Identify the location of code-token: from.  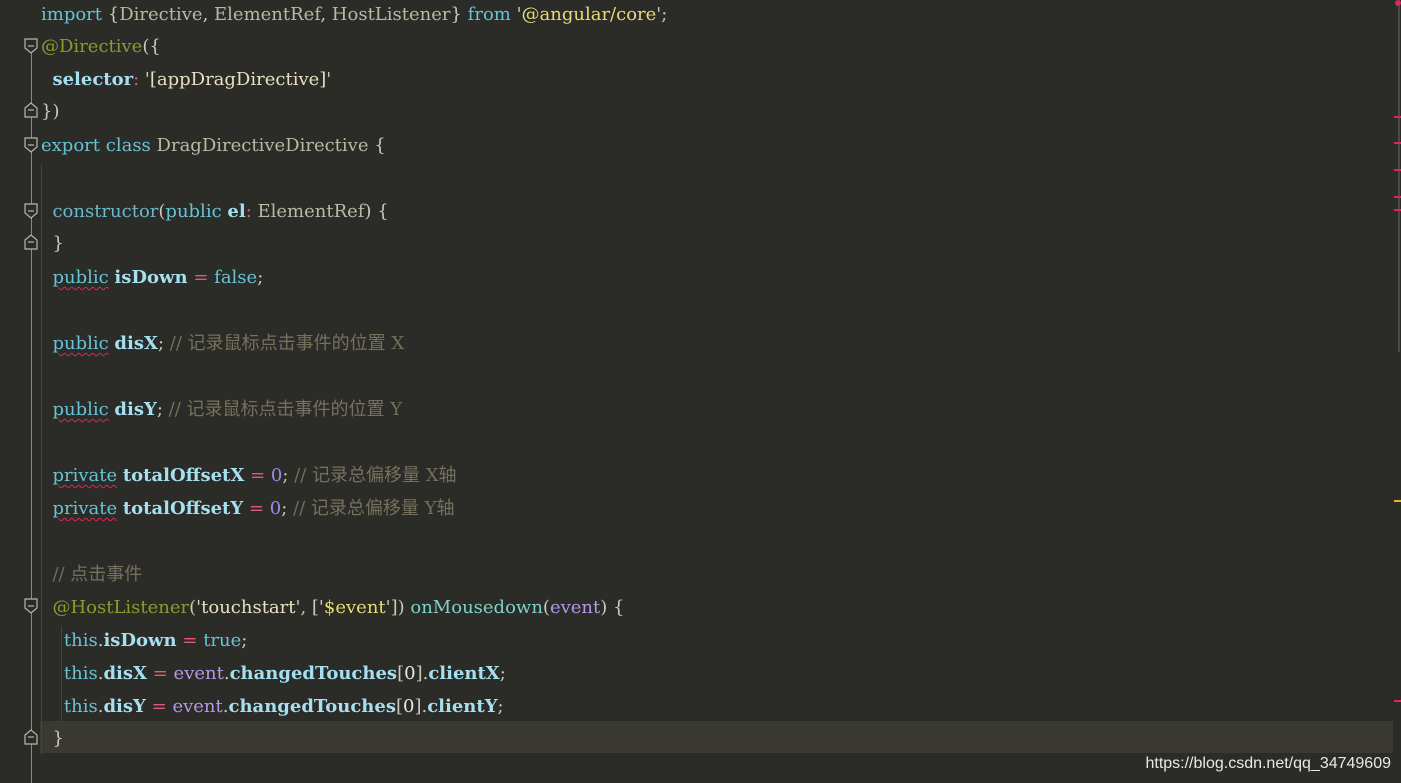
(489, 14).